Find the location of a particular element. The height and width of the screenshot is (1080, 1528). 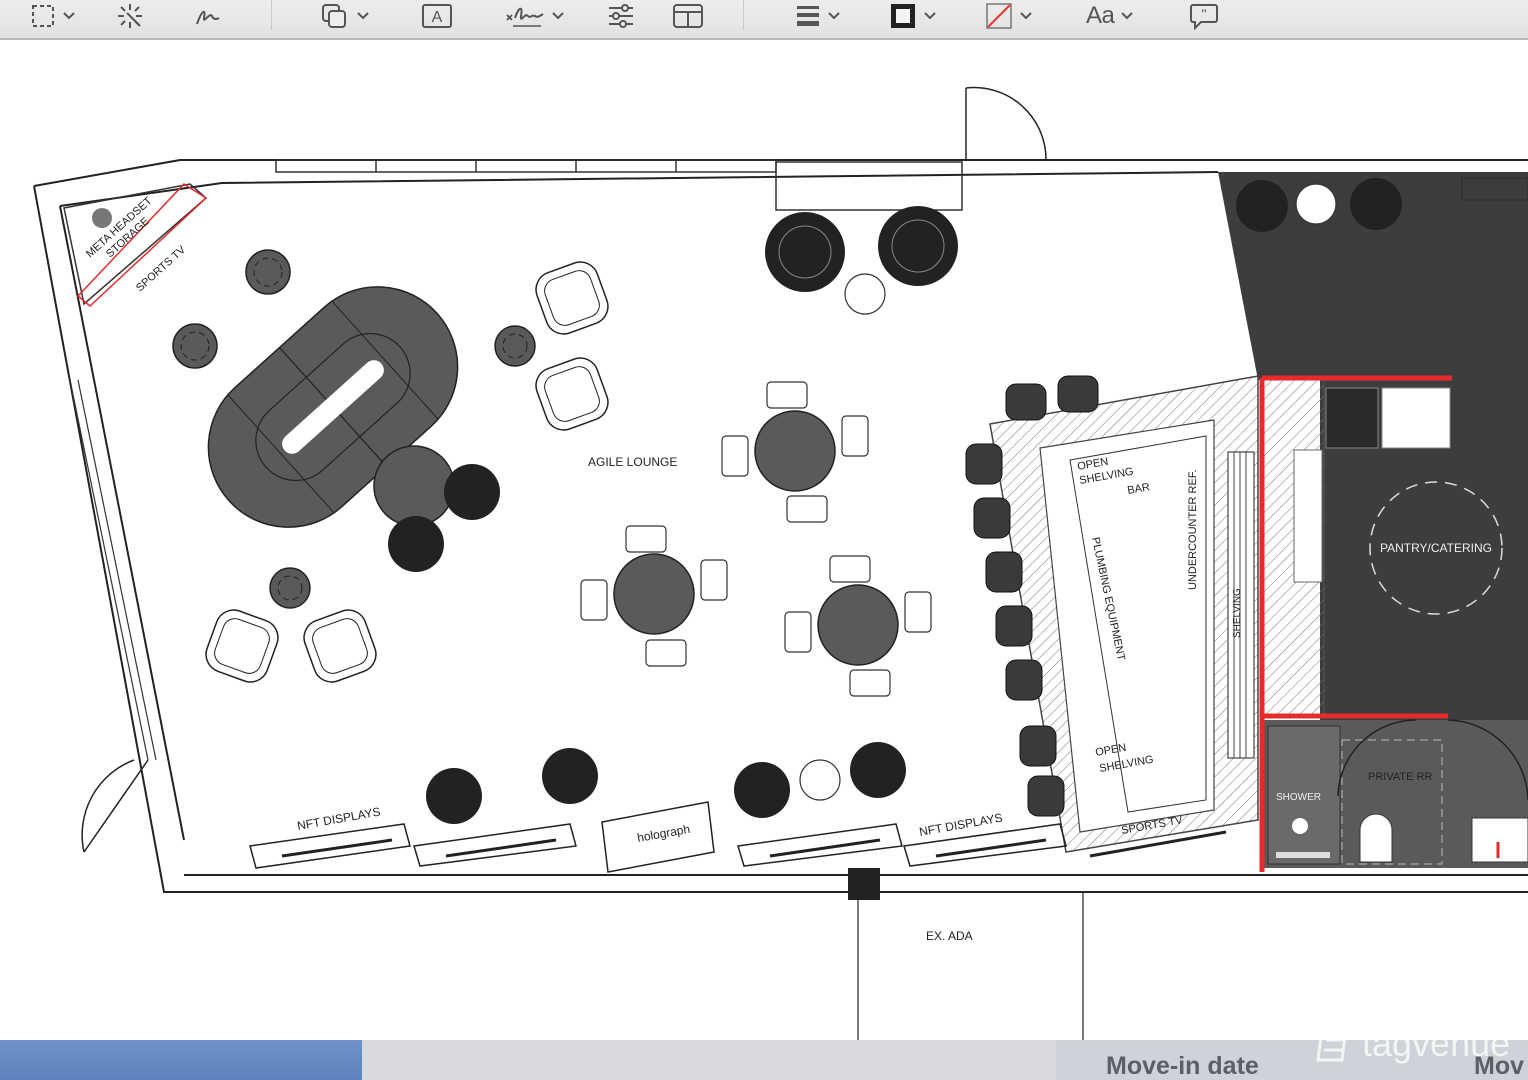

text-box-button: A is located at coordinates (437, 16).